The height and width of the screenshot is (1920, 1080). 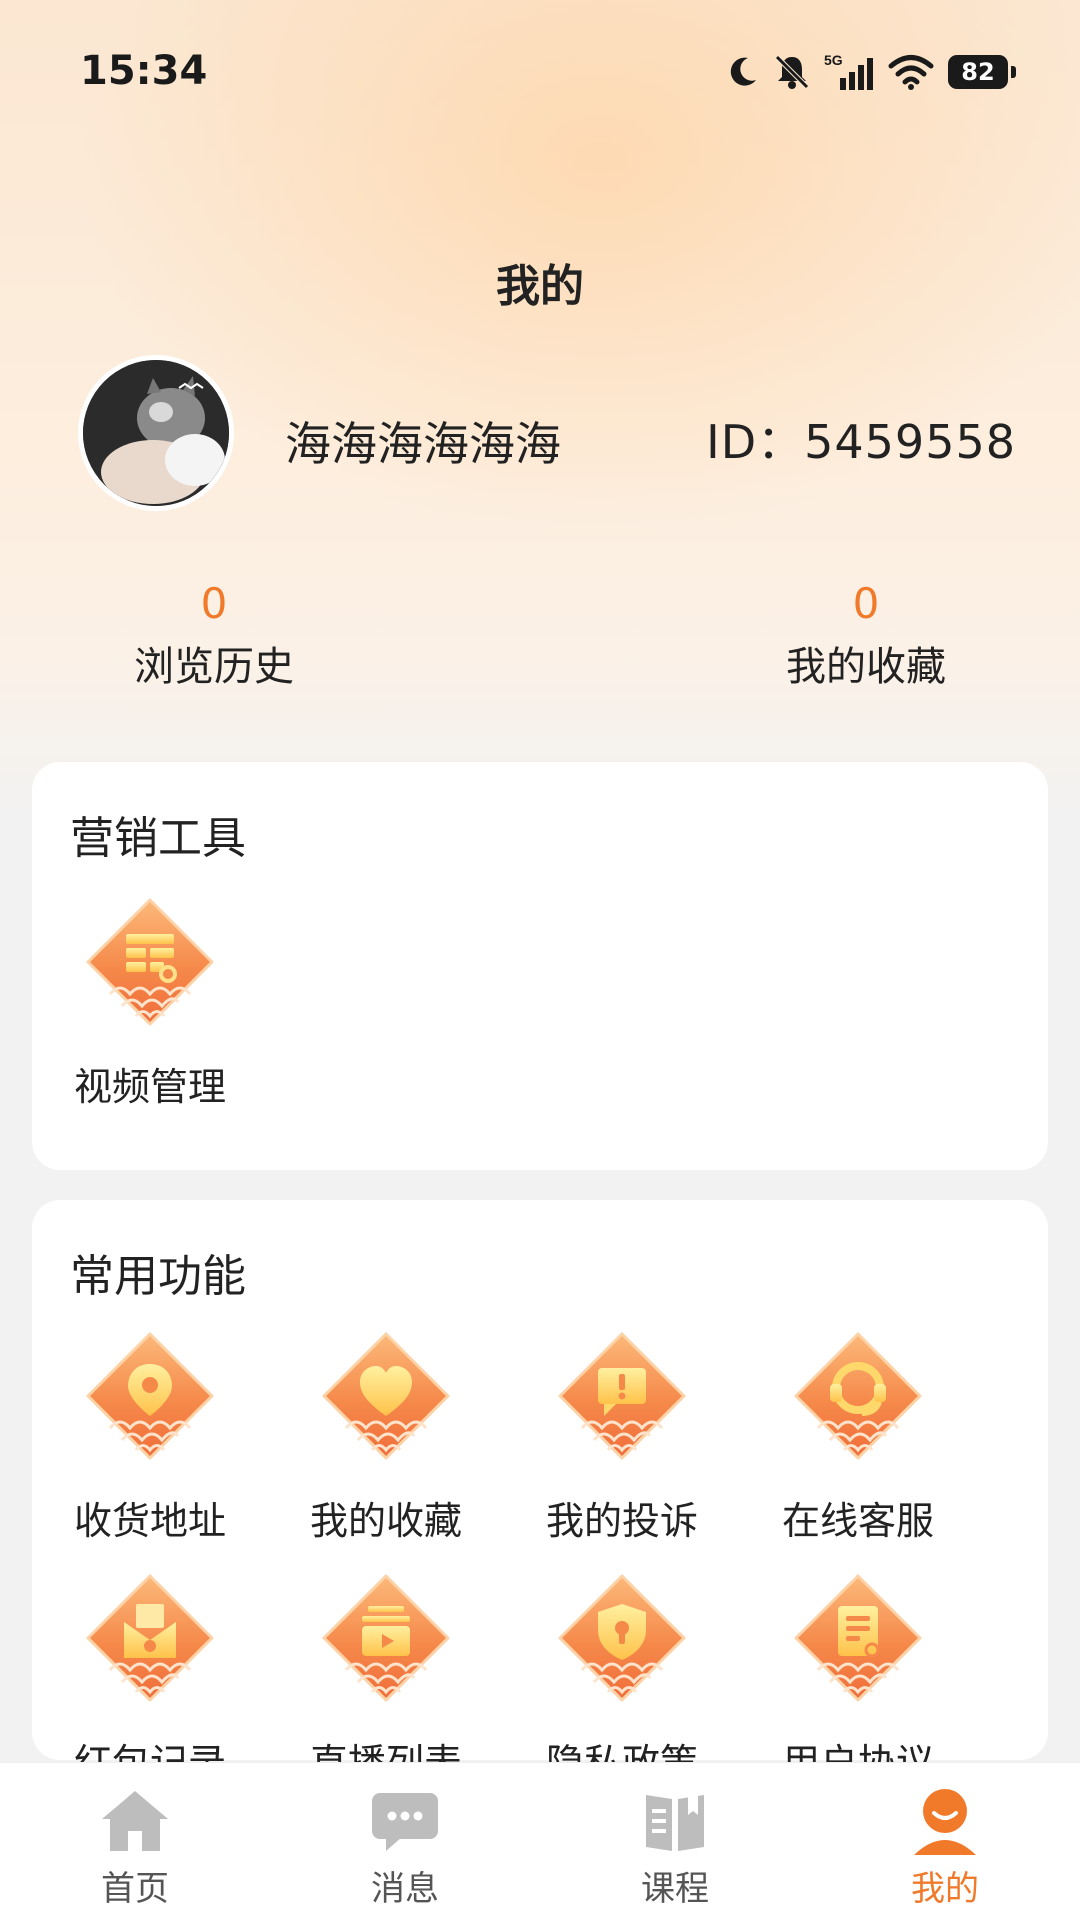 I want to click on tool-red-envelope-record: 红包记录, so click(x=150, y=1678).